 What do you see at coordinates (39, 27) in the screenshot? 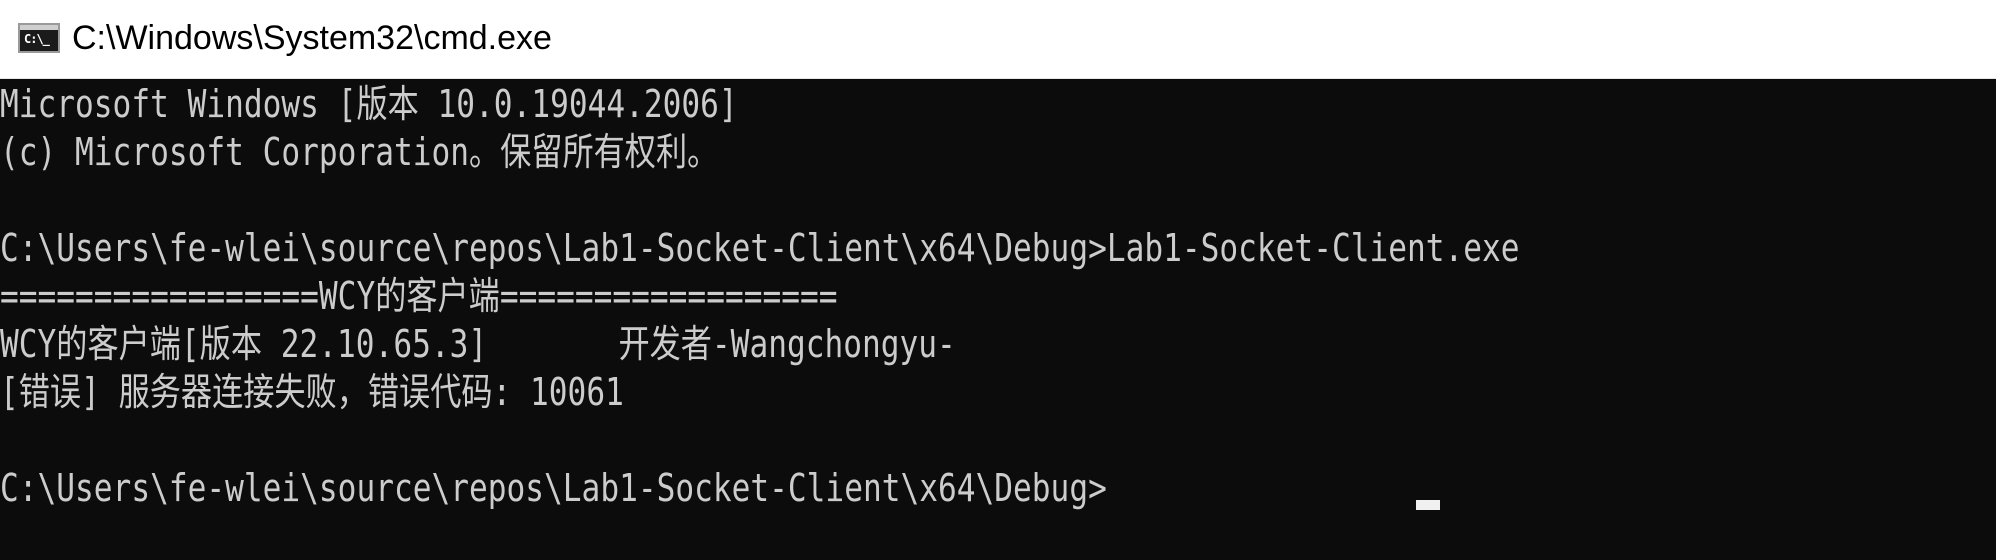
I see `cmd-icon-titlebar` at bounding box center [39, 27].